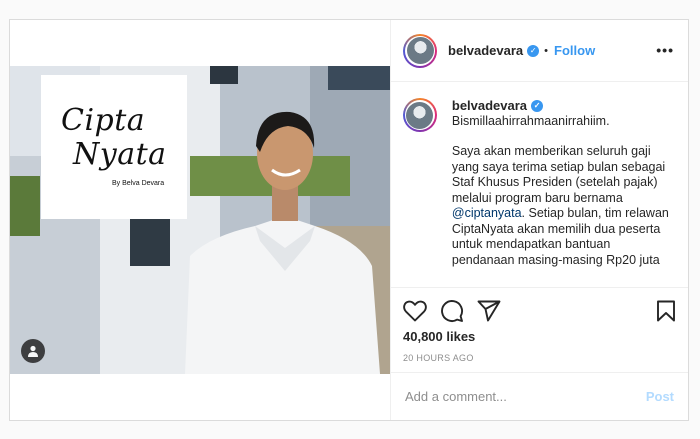 Image resolution: width=700 pixels, height=439 pixels. Describe the element at coordinates (138, 183) in the screenshot. I see `logo-byline: By Belva Devara` at that location.